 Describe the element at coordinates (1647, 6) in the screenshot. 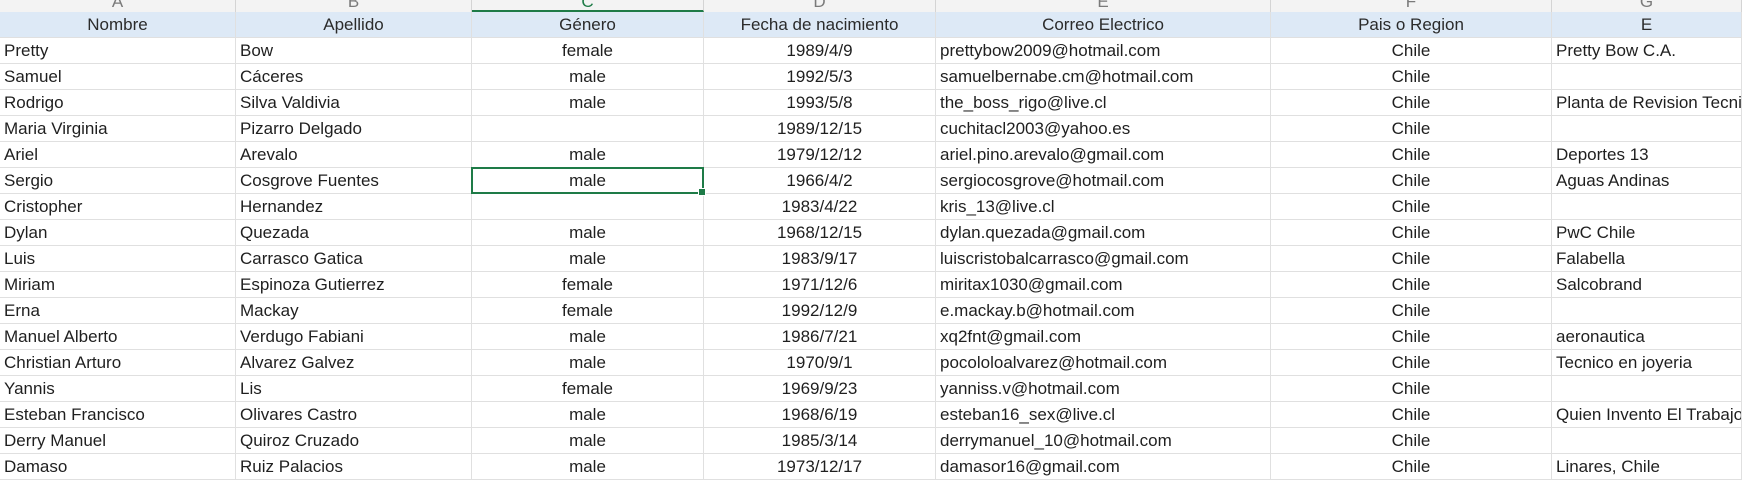

I see `column-header-g: G` at that location.